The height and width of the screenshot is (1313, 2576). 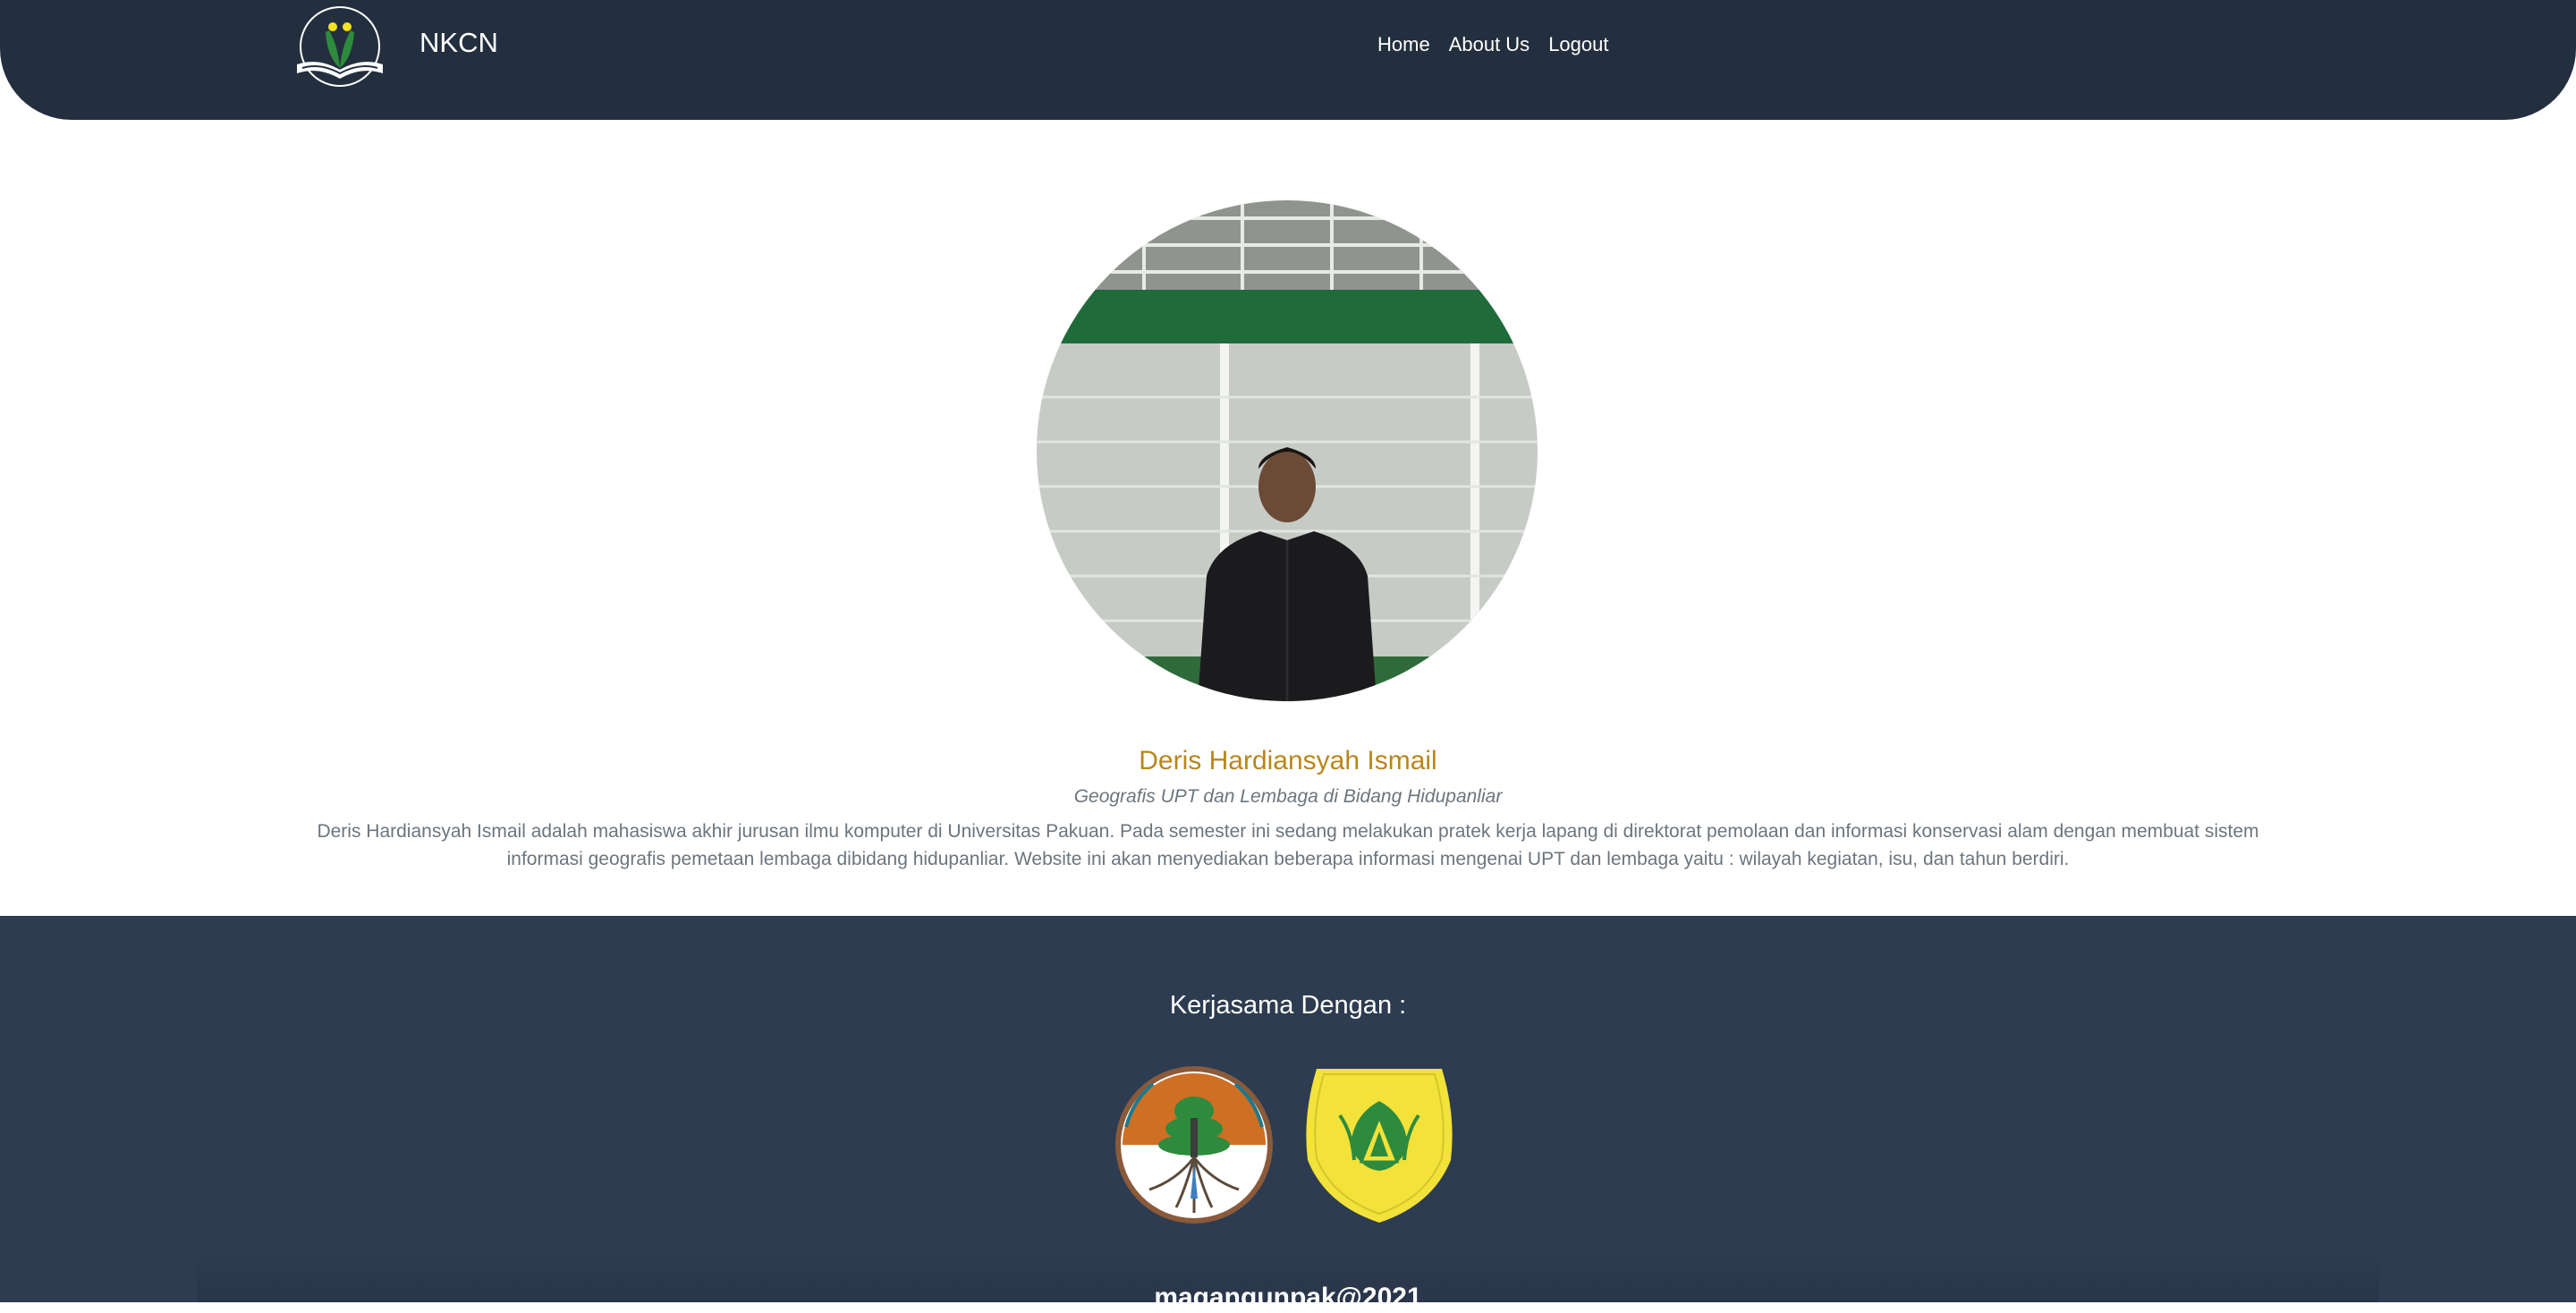 What do you see at coordinates (458, 43) in the screenshot?
I see `brand-name: NKCN` at bounding box center [458, 43].